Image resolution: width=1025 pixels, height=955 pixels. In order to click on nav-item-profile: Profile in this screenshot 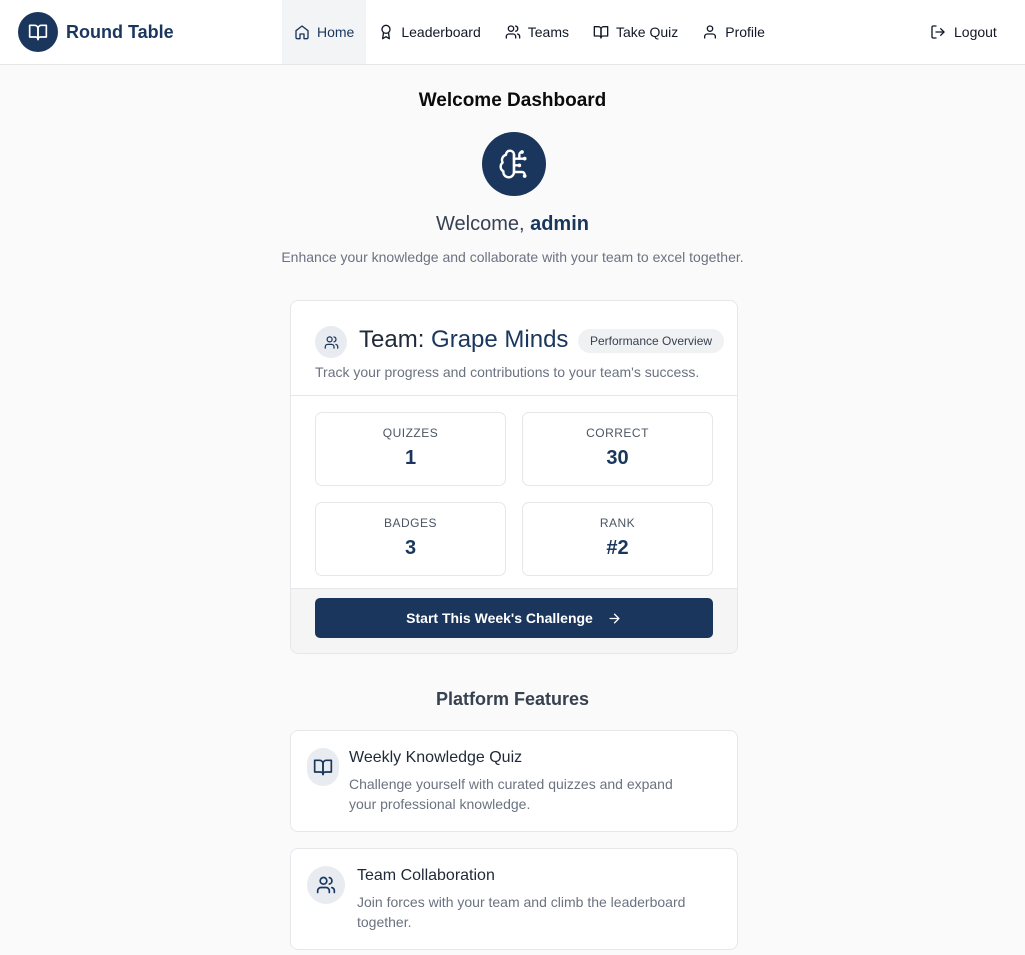, I will do `click(733, 32)`.